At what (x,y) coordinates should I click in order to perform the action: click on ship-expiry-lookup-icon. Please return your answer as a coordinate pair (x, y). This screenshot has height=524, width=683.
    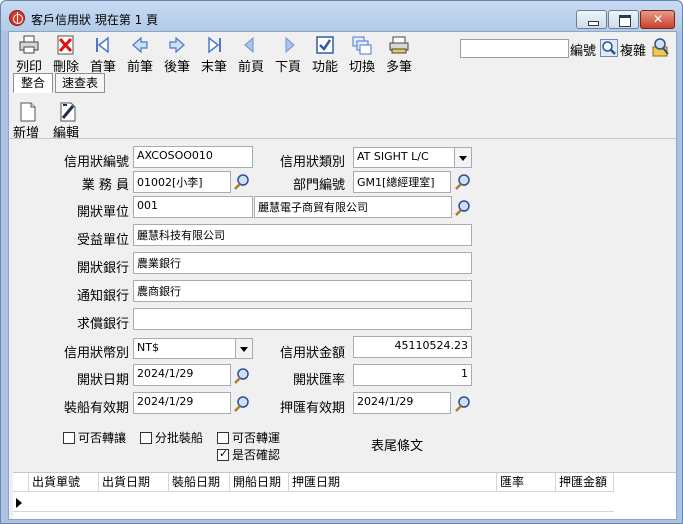
    Looking at the image, I should click on (242, 404).